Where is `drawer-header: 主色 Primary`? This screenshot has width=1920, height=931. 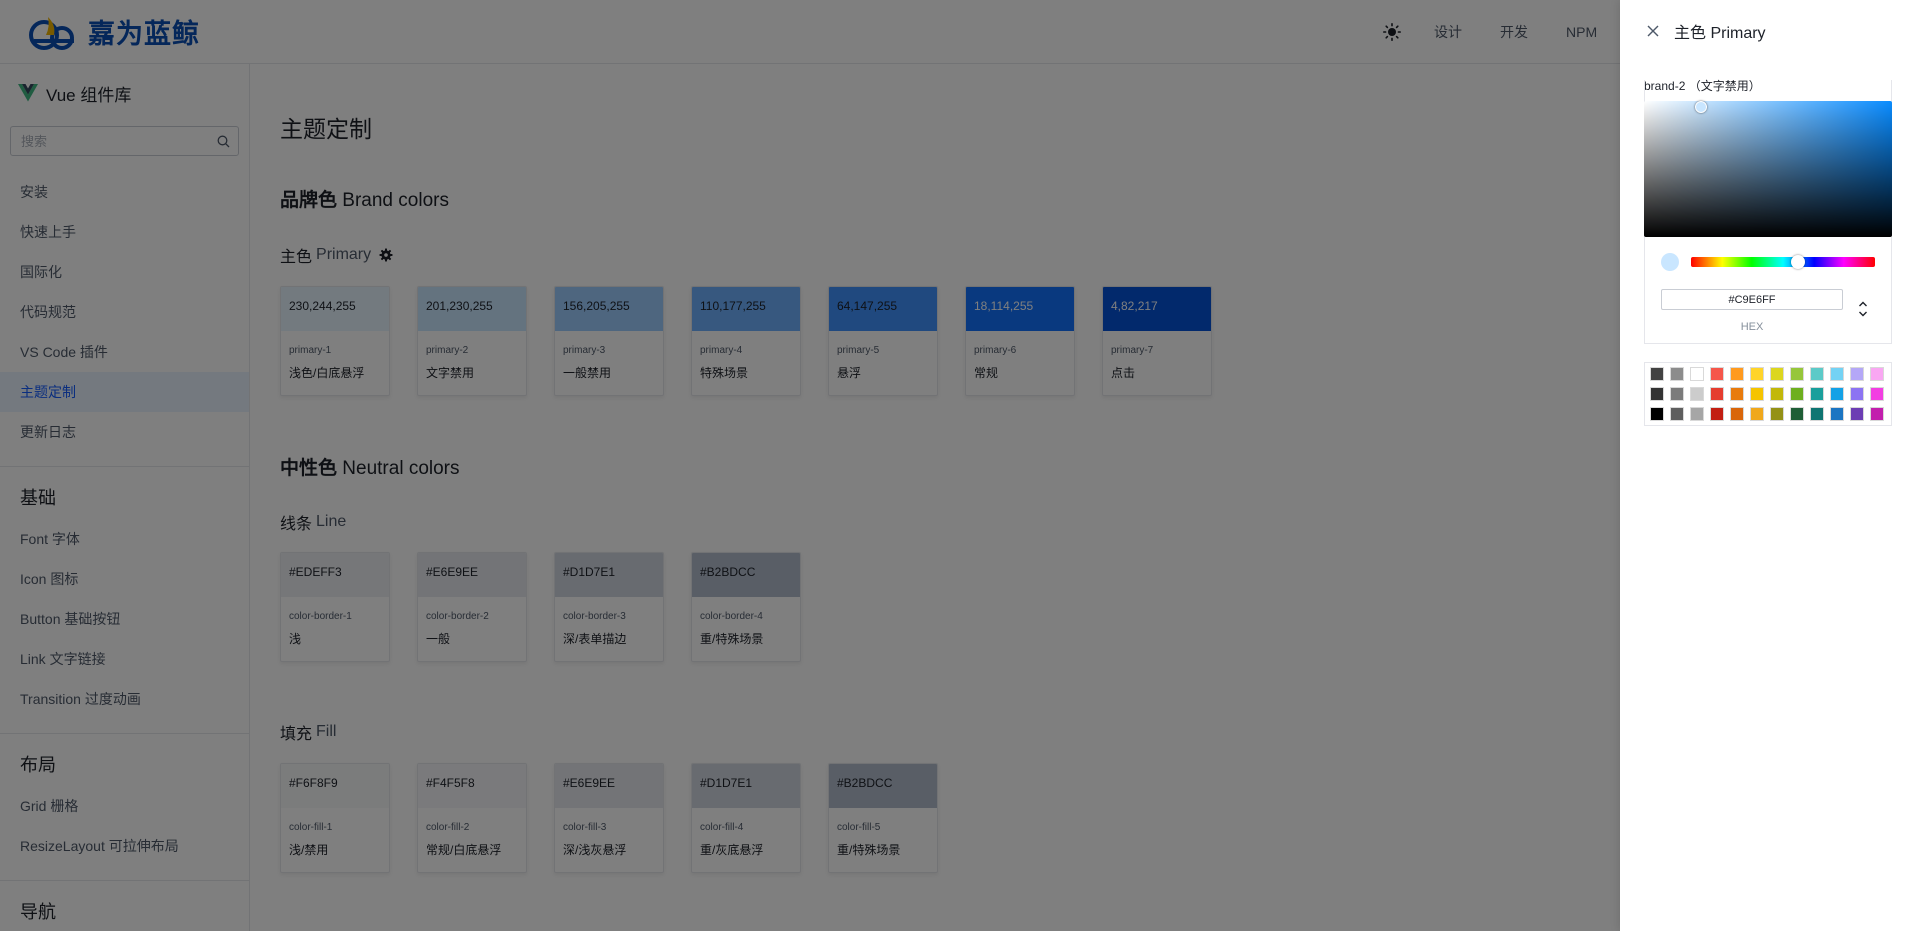 drawer-header: 主色 Primary is located at coordinates (1770, 31).